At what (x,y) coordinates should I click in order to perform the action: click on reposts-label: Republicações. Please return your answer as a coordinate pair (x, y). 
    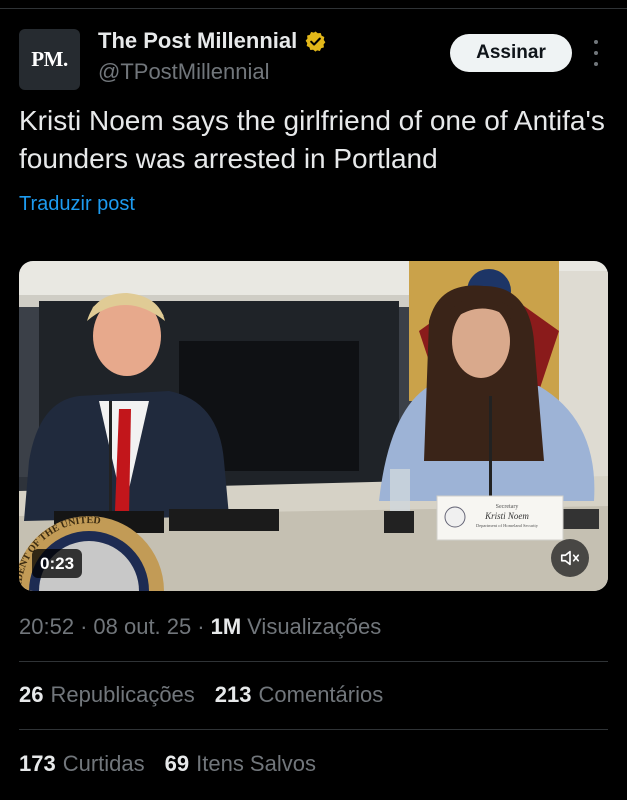
    Looking at the image, I should click on (122, 694).